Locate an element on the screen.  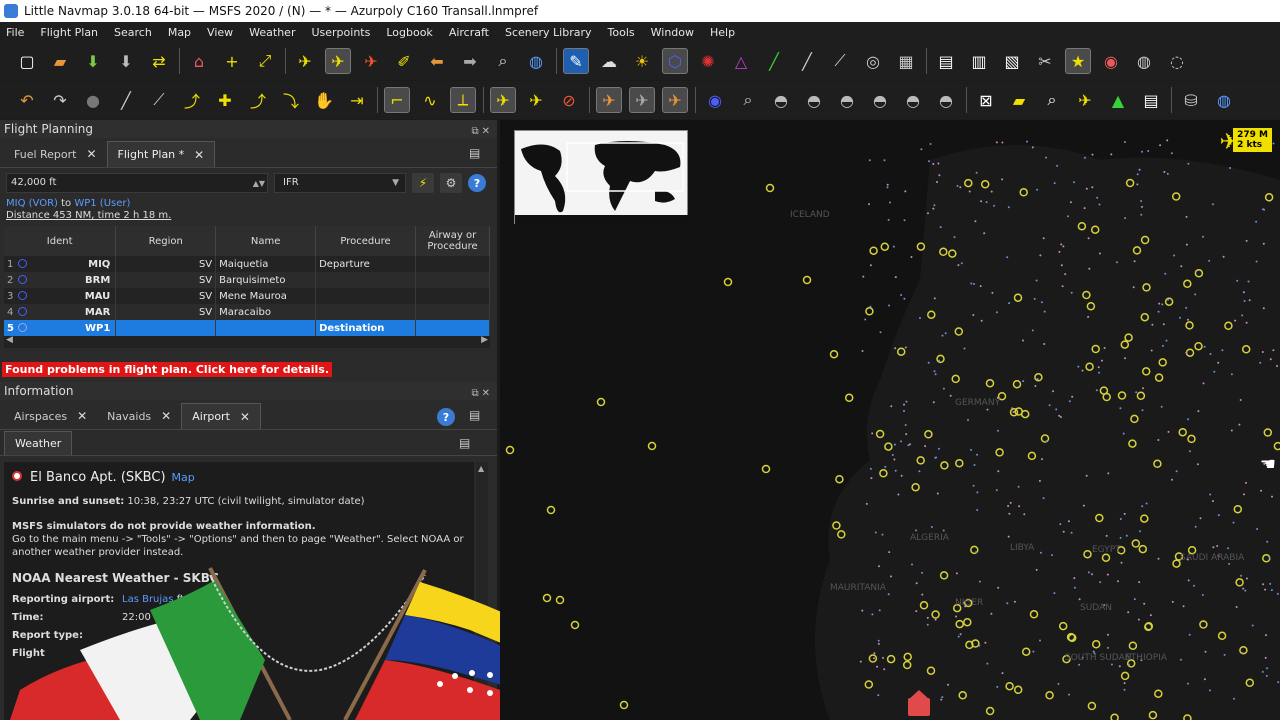
ruler-icon: ⟋ is located at coordinates (159, 100).